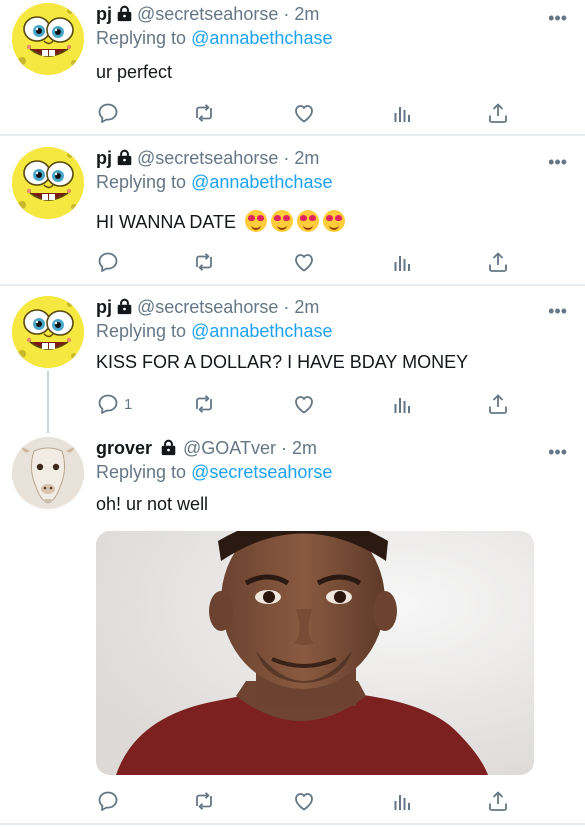  I want to click on tweet-text: oh! ur not well, so click(152, 504).